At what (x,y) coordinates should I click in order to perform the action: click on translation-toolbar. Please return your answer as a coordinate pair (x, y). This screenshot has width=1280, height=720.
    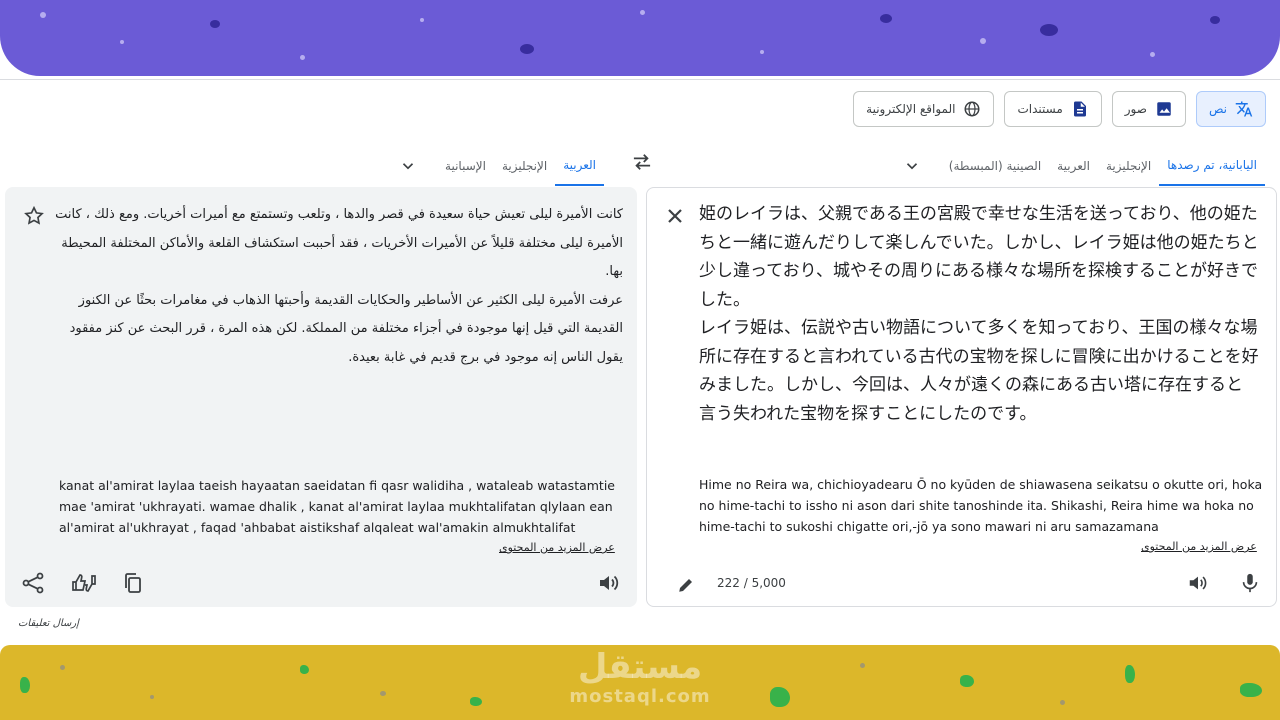
    Looking at the image, I should click on (321, 583).